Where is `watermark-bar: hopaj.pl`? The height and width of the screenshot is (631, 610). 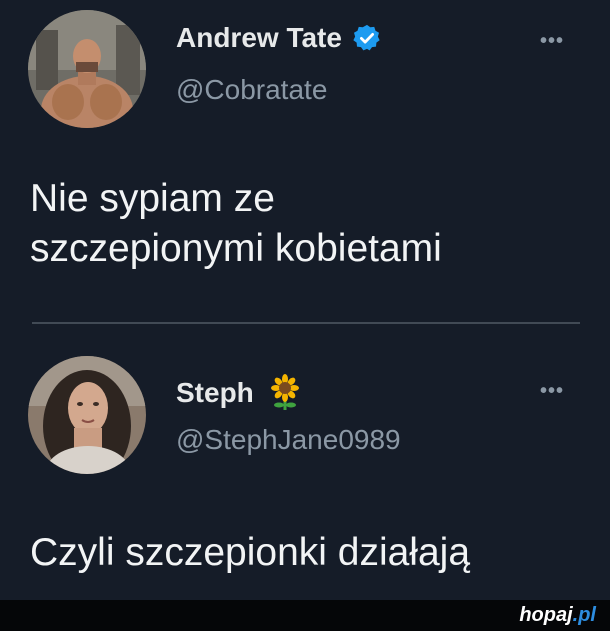
watermark-bar: hopaj.pl is located at coordinates (305, 615).